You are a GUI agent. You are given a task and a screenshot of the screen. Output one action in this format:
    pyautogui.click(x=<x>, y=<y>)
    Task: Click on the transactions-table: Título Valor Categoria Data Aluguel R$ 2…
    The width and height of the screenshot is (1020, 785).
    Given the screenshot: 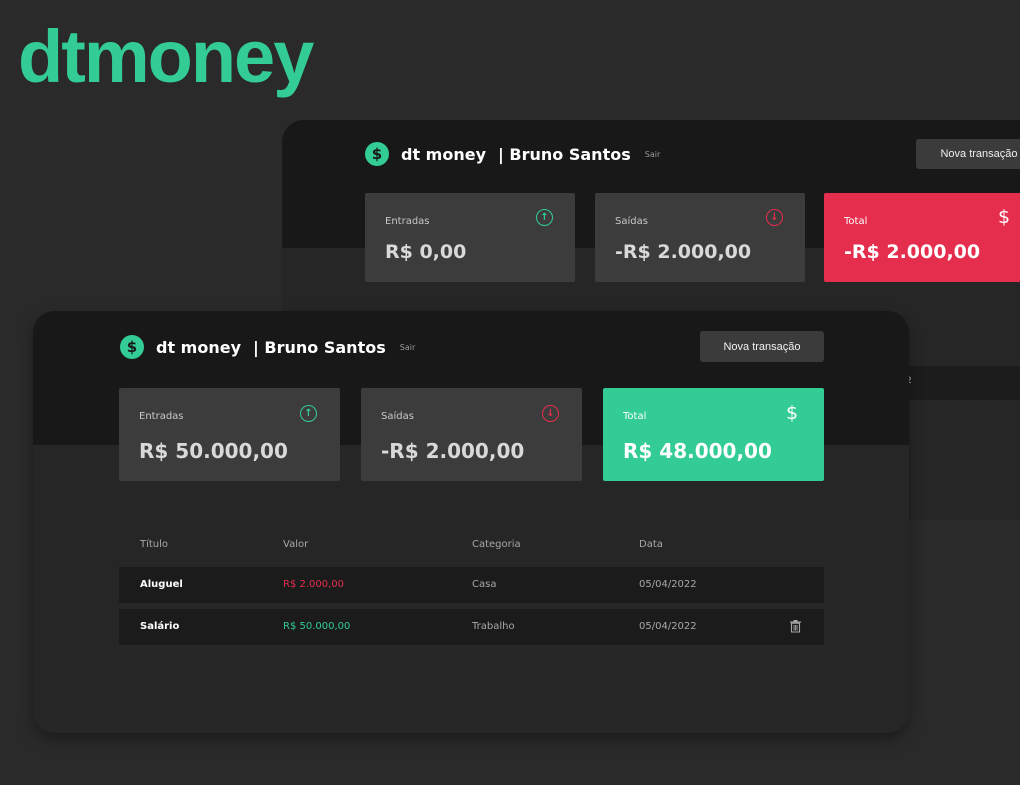 What is the action you would take?
    pyautogui.click(x=471, y=592)
    